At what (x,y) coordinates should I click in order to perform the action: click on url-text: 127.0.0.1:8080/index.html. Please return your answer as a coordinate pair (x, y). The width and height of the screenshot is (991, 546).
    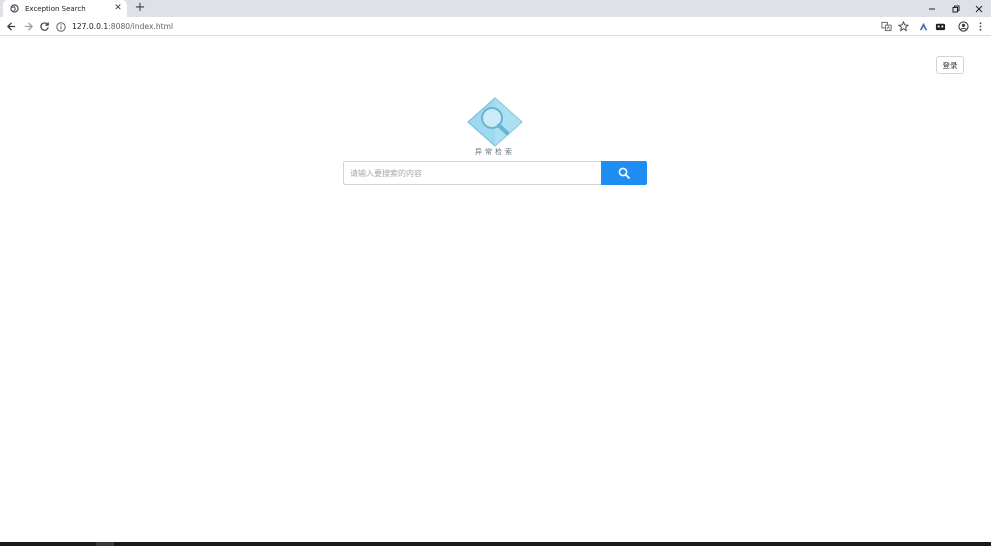
    Looking at the image, I should click on (122, 26).